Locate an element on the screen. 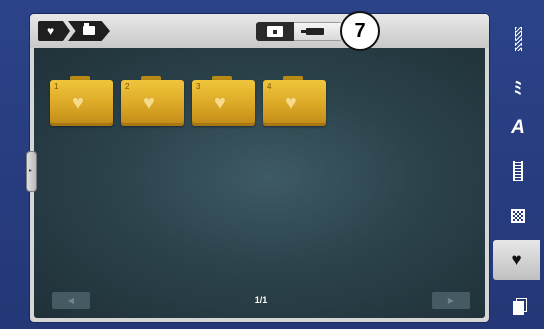 This screenshot has width=544, height=329. practical-stitch-icon is located at coordinates (518, 39).